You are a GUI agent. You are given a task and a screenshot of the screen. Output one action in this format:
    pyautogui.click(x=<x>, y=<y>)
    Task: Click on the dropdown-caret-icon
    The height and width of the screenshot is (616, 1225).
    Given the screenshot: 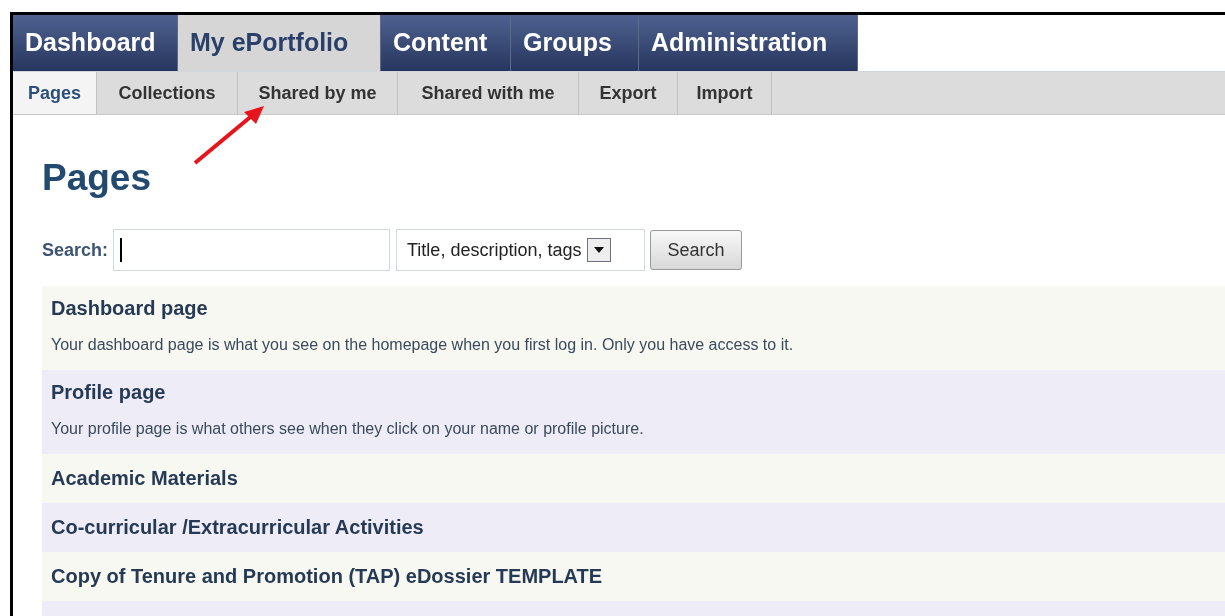 What is the action you would take?
    pyautogui.click(x=599, y=250)
    